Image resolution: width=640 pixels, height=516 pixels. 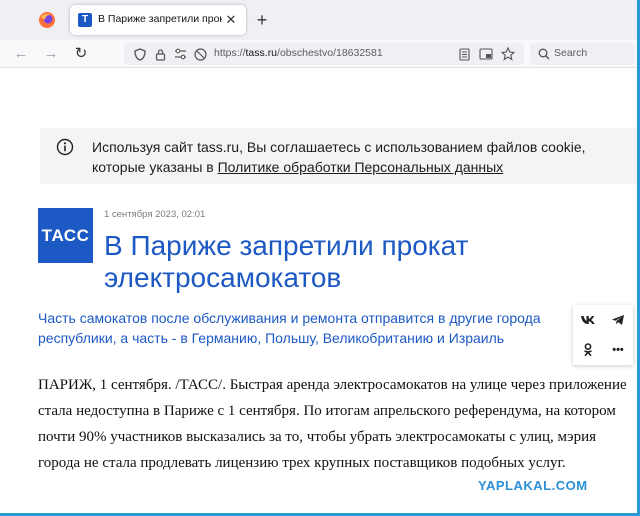 I want to click on yaplakal-watermark: YAPLAKAL.COM, so click(x=533, y=485).